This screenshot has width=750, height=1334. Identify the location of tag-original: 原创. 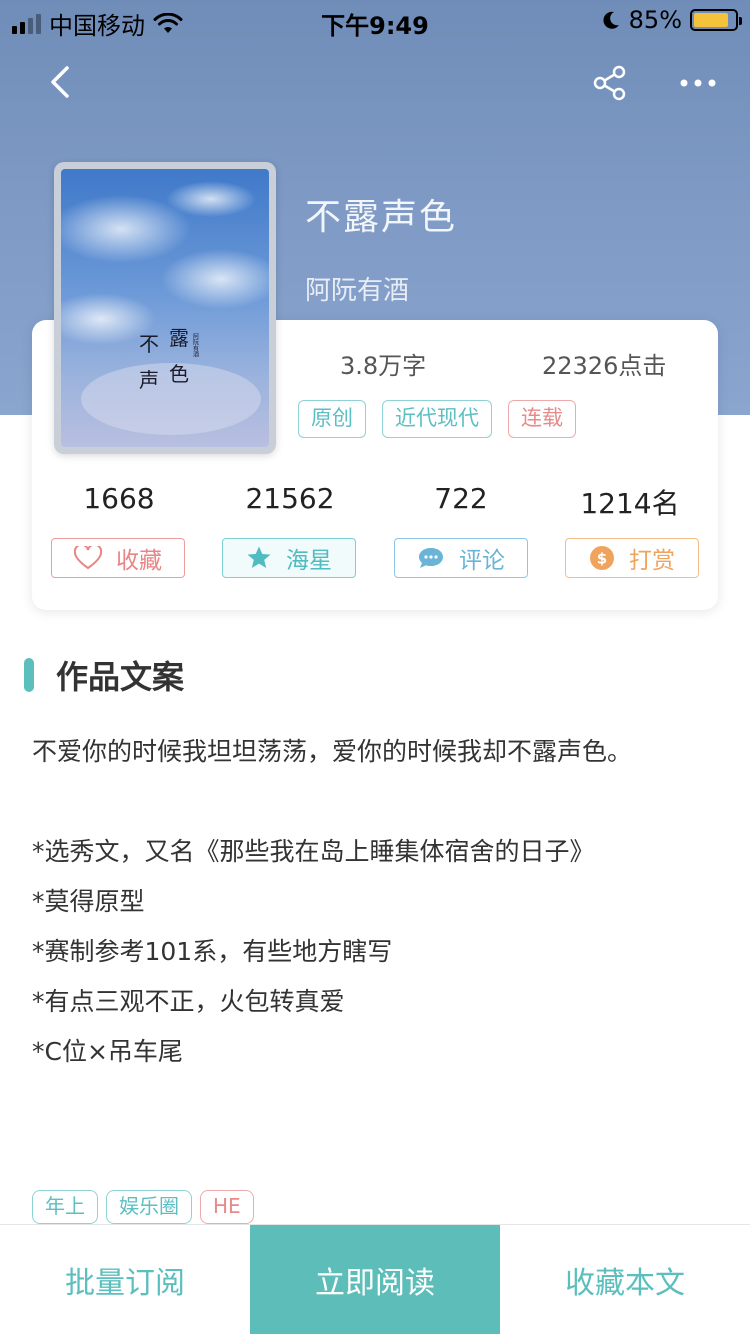
(332, 419).